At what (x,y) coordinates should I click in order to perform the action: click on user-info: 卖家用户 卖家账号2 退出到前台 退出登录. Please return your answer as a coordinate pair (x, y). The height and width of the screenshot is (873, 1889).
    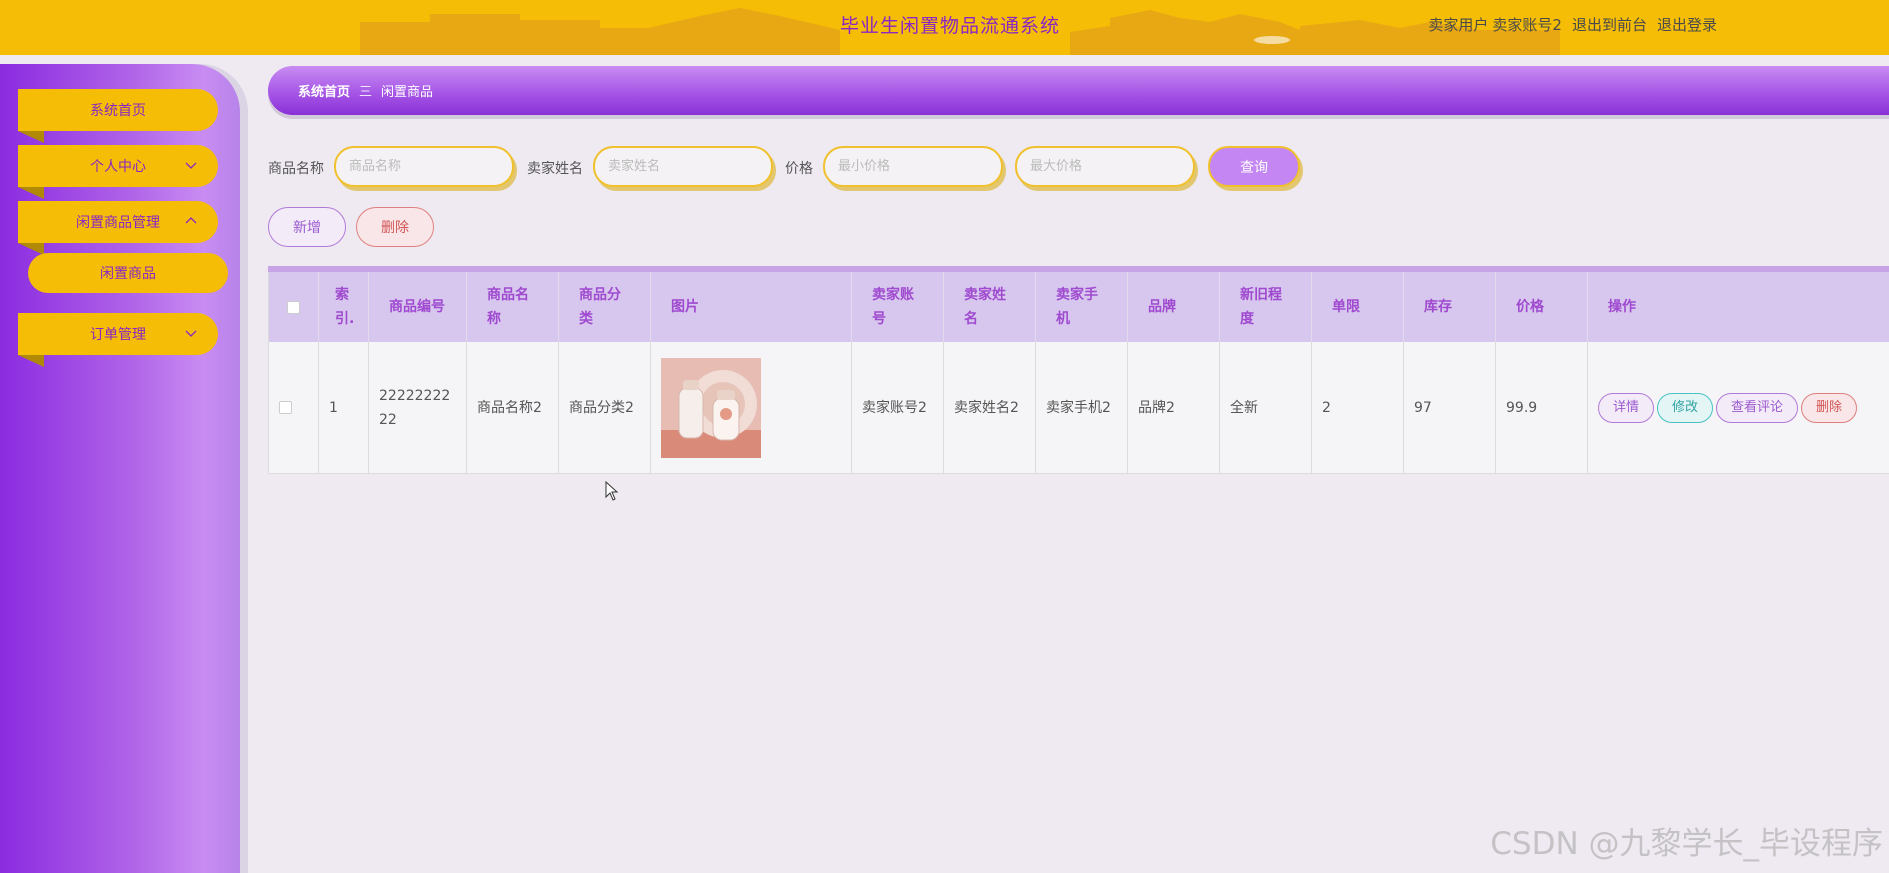
    Looking at the image, I should click on (1572, 24).